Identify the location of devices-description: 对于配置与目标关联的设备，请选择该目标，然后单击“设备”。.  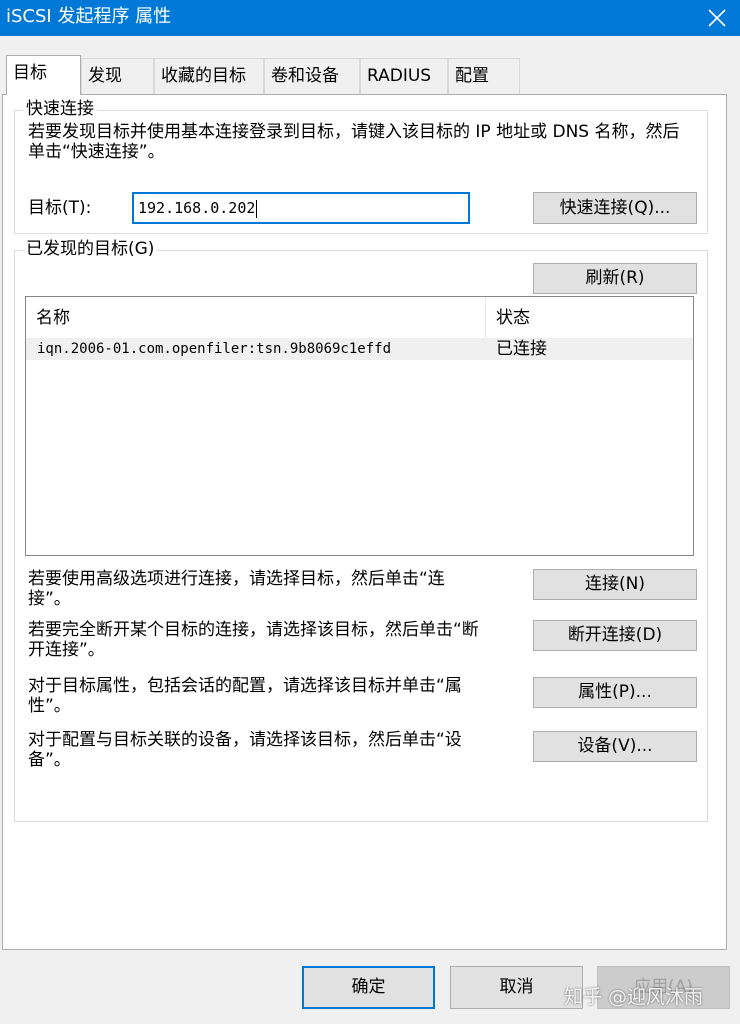
(245, 750).